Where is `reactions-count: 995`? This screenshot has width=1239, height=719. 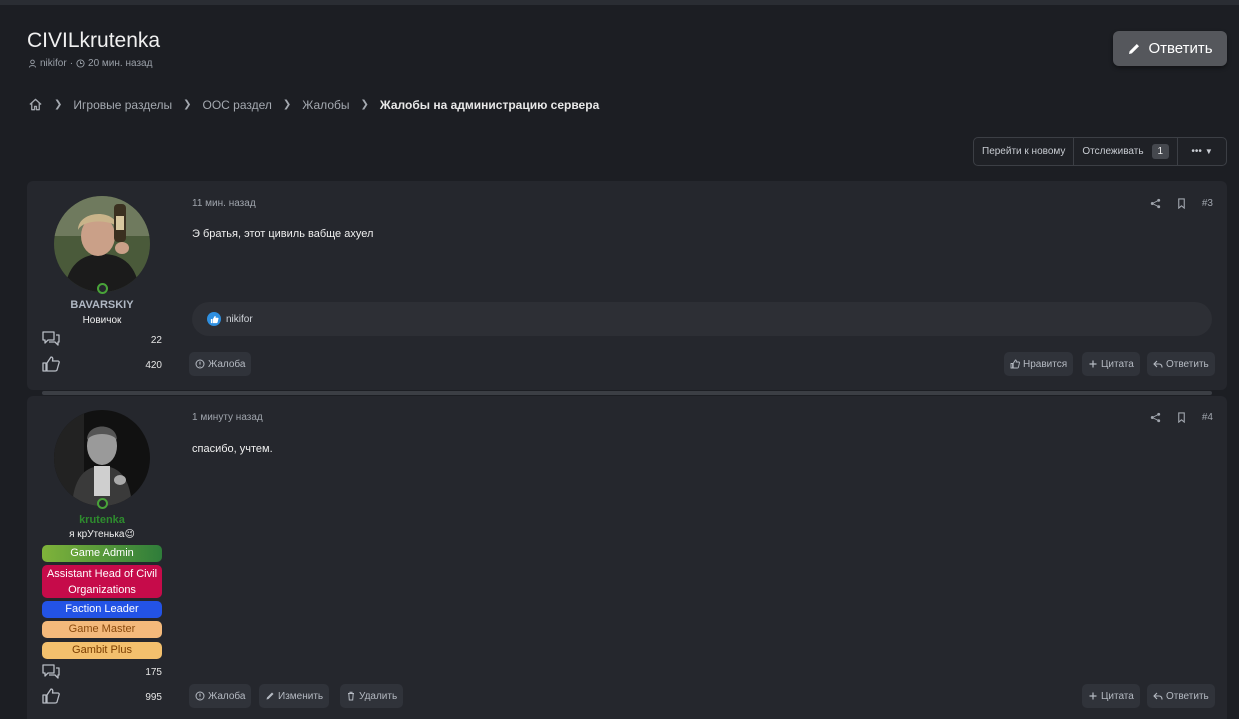 reactions-count: 995 is located at coordinates (153, 697).